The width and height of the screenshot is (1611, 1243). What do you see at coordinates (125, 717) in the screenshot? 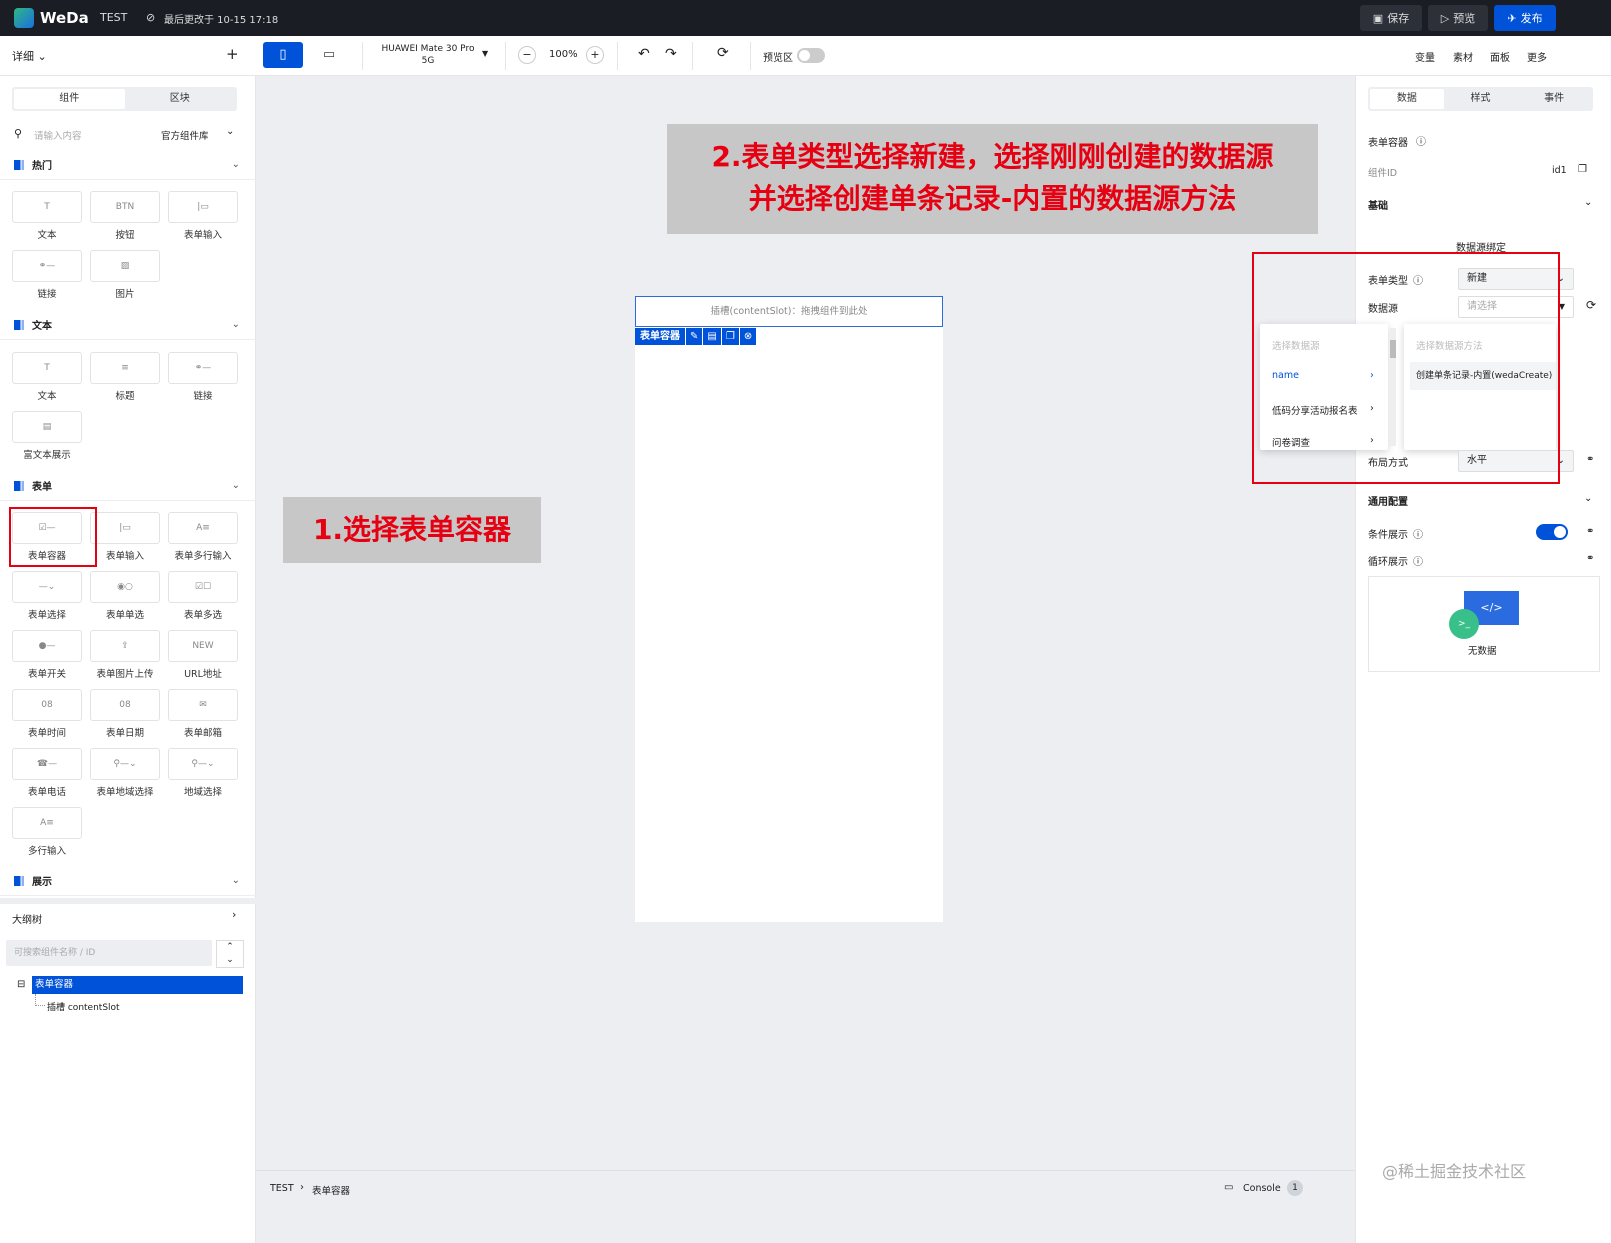
I see `comp-form-date: 08 表单日期` at bounding box center [125, 717].